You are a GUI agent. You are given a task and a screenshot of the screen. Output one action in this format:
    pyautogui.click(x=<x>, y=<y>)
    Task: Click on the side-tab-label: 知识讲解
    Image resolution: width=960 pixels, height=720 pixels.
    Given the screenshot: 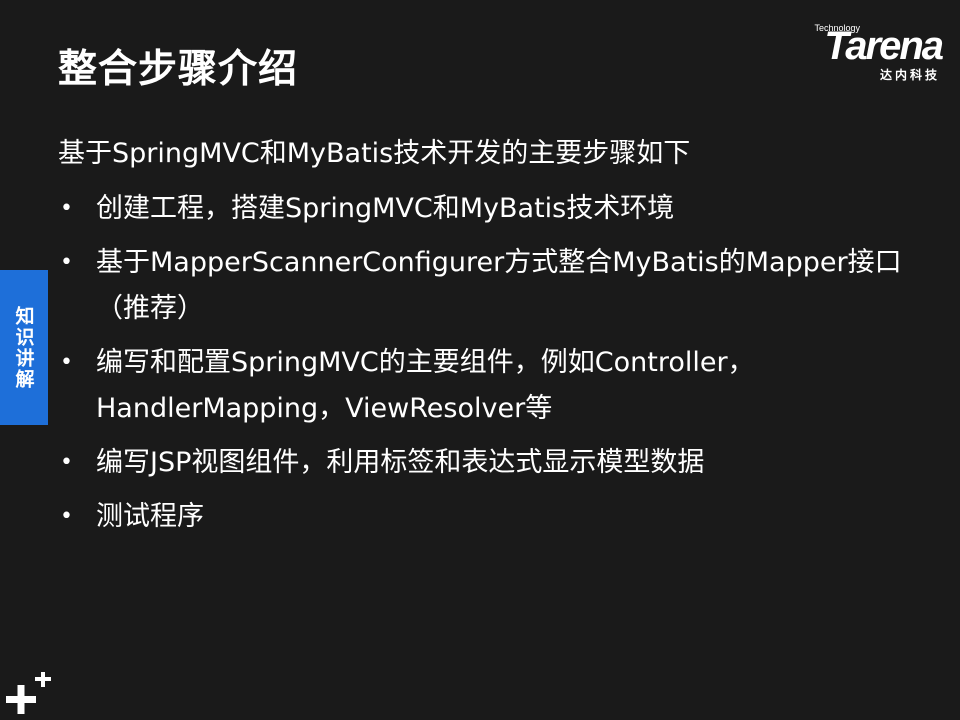 What is the action you would take?
    pyautogui.click(x=23, y=347)
    